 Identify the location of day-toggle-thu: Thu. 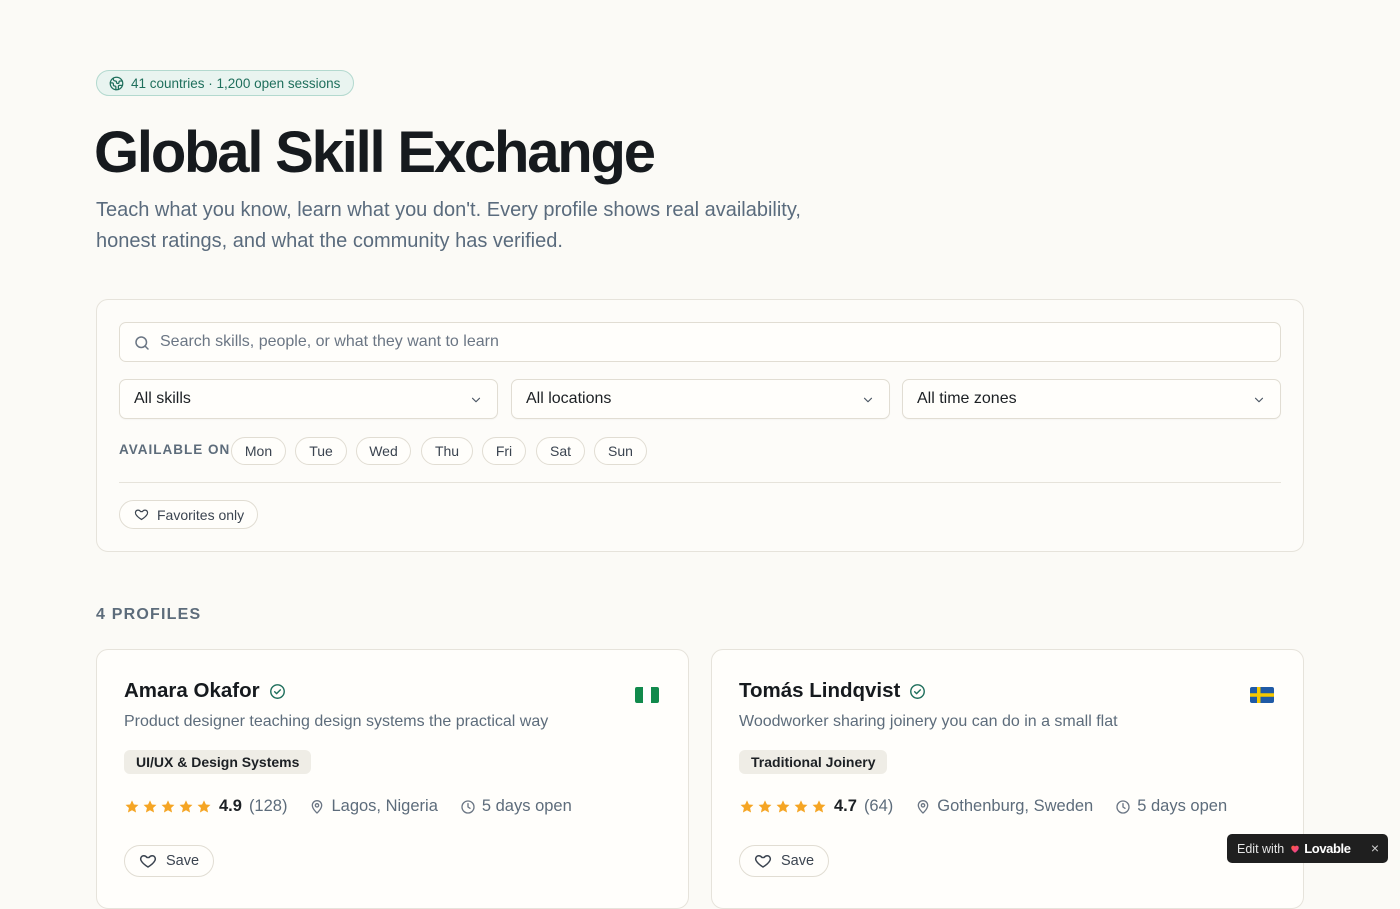
(447, 451).